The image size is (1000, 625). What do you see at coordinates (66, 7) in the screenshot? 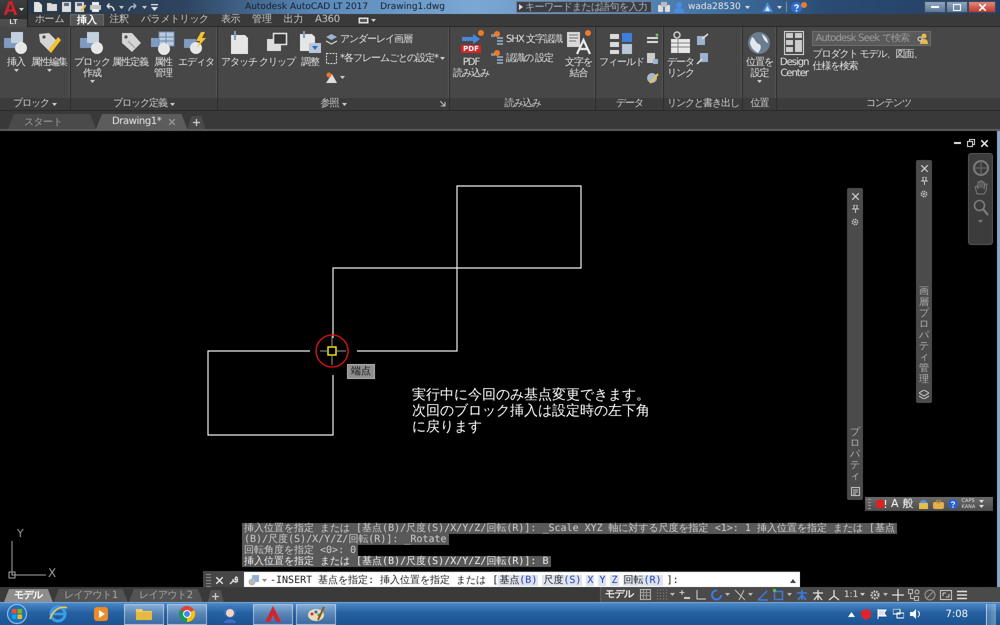
I see `save-icon` at bounding box center [66, 7].